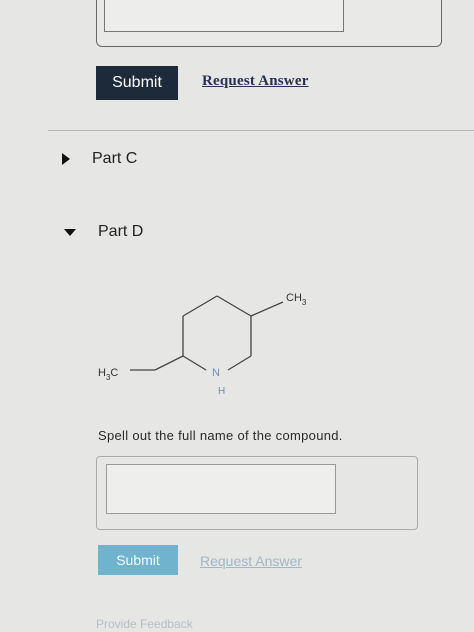 The width and height of the screenshot is (474, 632). I want to click on ring-bonds, so click(207, 333).